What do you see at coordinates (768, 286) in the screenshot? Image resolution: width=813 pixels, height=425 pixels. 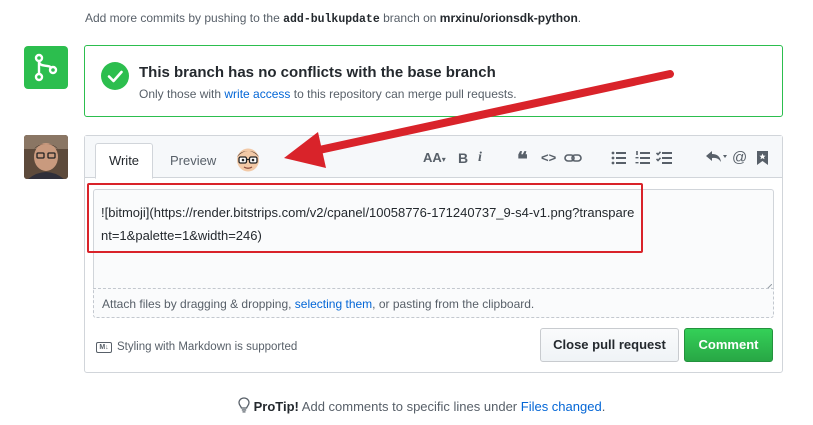 I see `resize-handle` at bounding box center [768, 286].